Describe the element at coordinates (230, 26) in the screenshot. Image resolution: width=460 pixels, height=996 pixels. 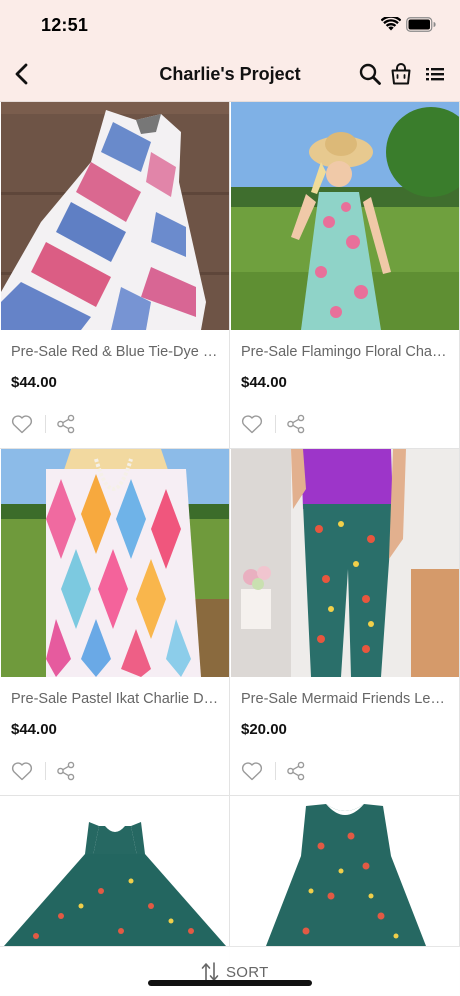
I see `status-bar: 12:51` at that location.